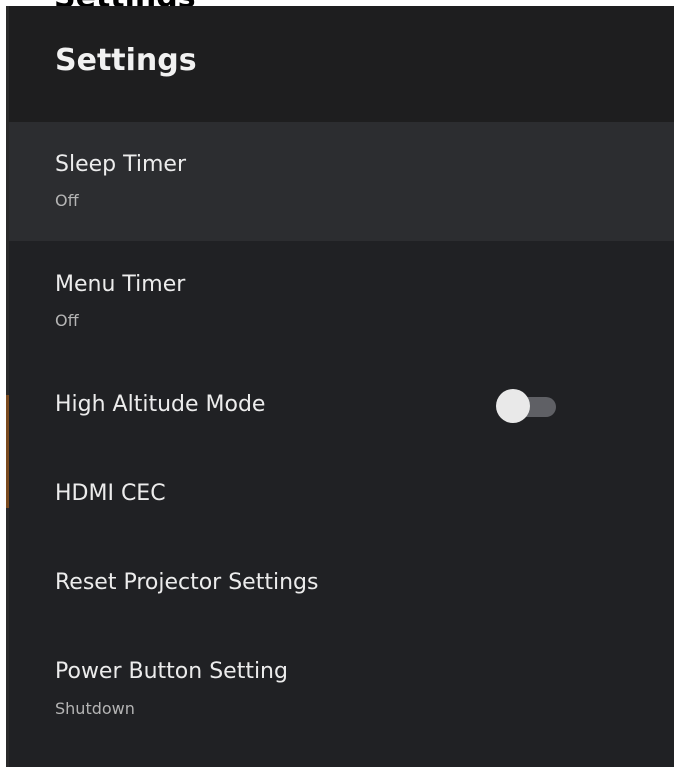  Describe the element at coordinates (160, 404) in the screenshot. I see `settings-item-label: High Altitude Mode` at that location.